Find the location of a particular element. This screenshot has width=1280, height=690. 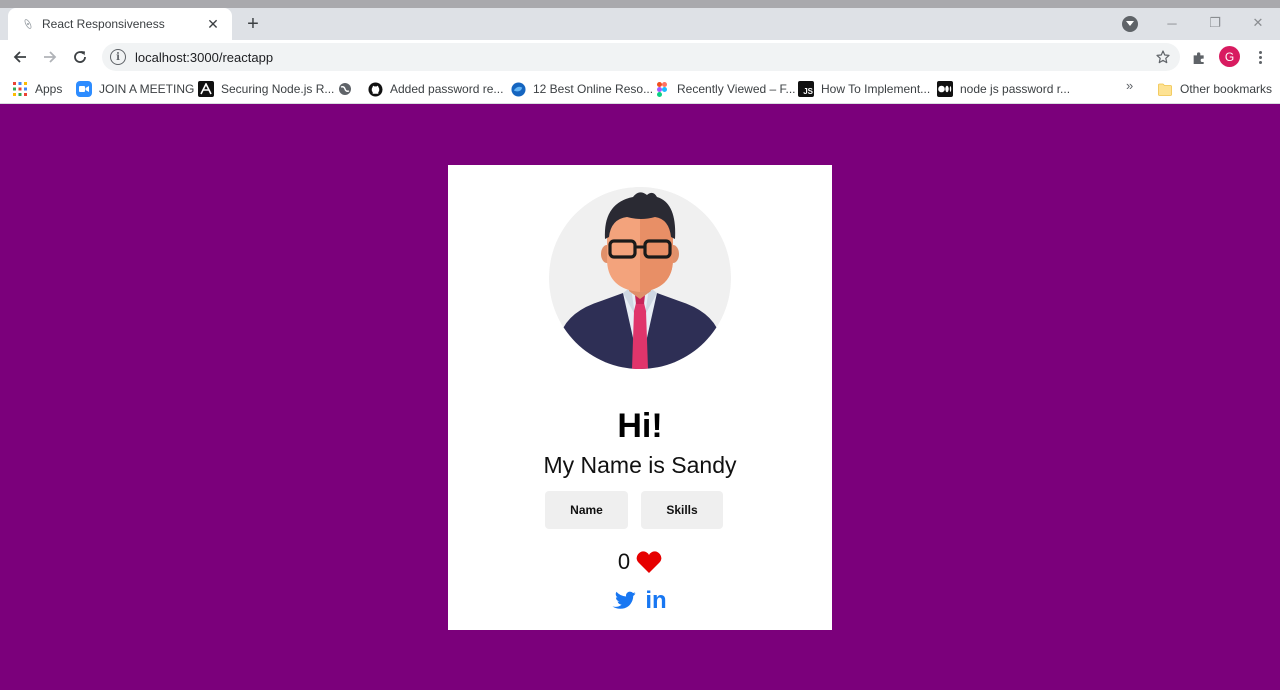

profile-avatar: G is located at coordinates (1229, 56).